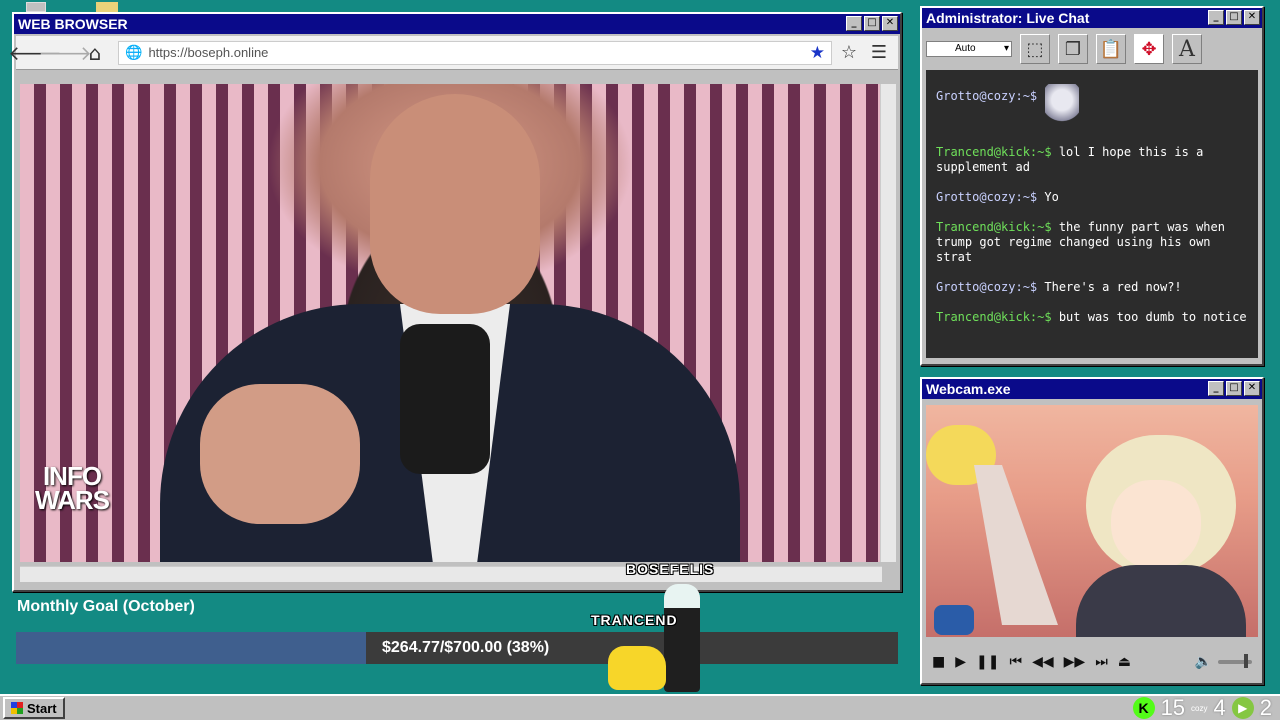 The image size is (1280, 720). I want to click on taskbar: Start K 15 cozy 4 ▶ 2, so click(640, 707).